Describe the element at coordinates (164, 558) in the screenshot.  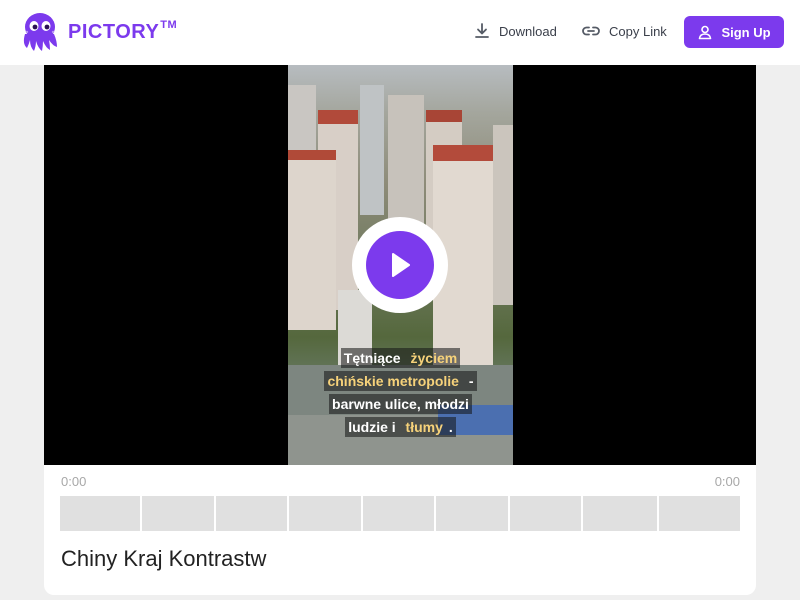
I see `video-title: Chiny Kraj Kontrastw` at that location.